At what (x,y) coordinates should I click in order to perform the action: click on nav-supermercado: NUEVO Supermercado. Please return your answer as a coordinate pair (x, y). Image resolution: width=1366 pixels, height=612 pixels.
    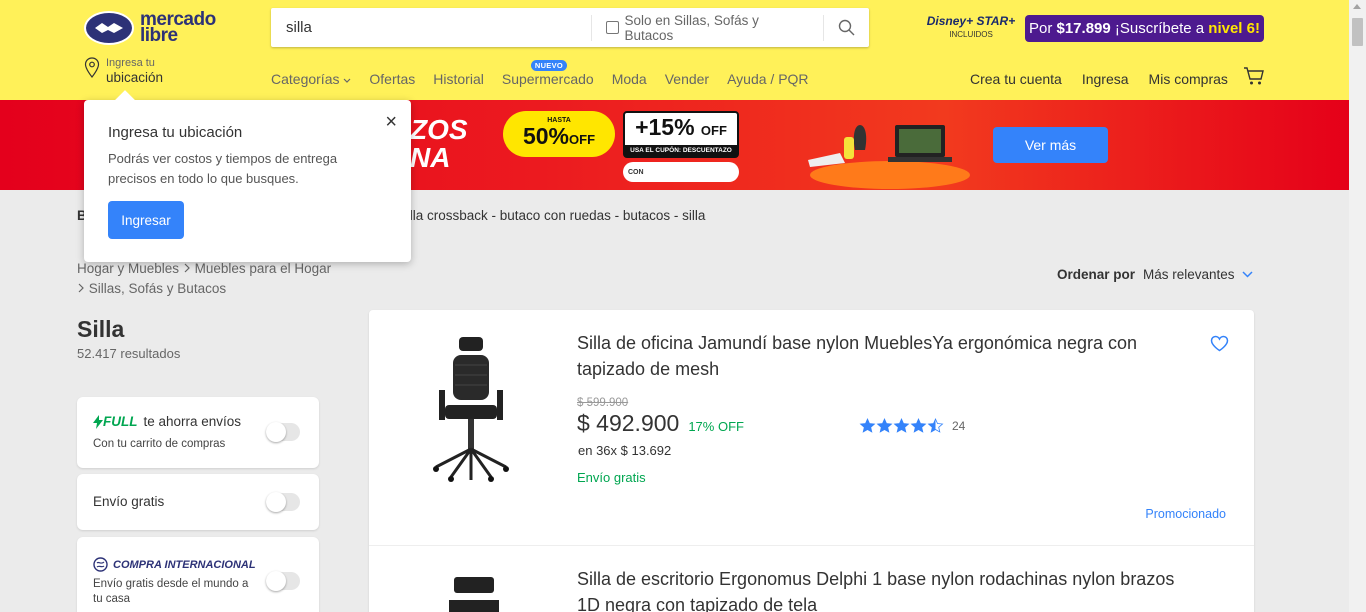
    Looking at the image, I should click on (548, 73).